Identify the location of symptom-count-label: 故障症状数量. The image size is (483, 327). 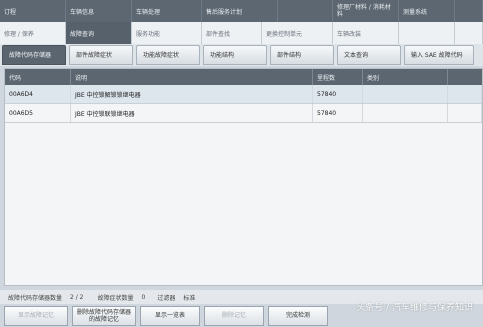
(115, 298).